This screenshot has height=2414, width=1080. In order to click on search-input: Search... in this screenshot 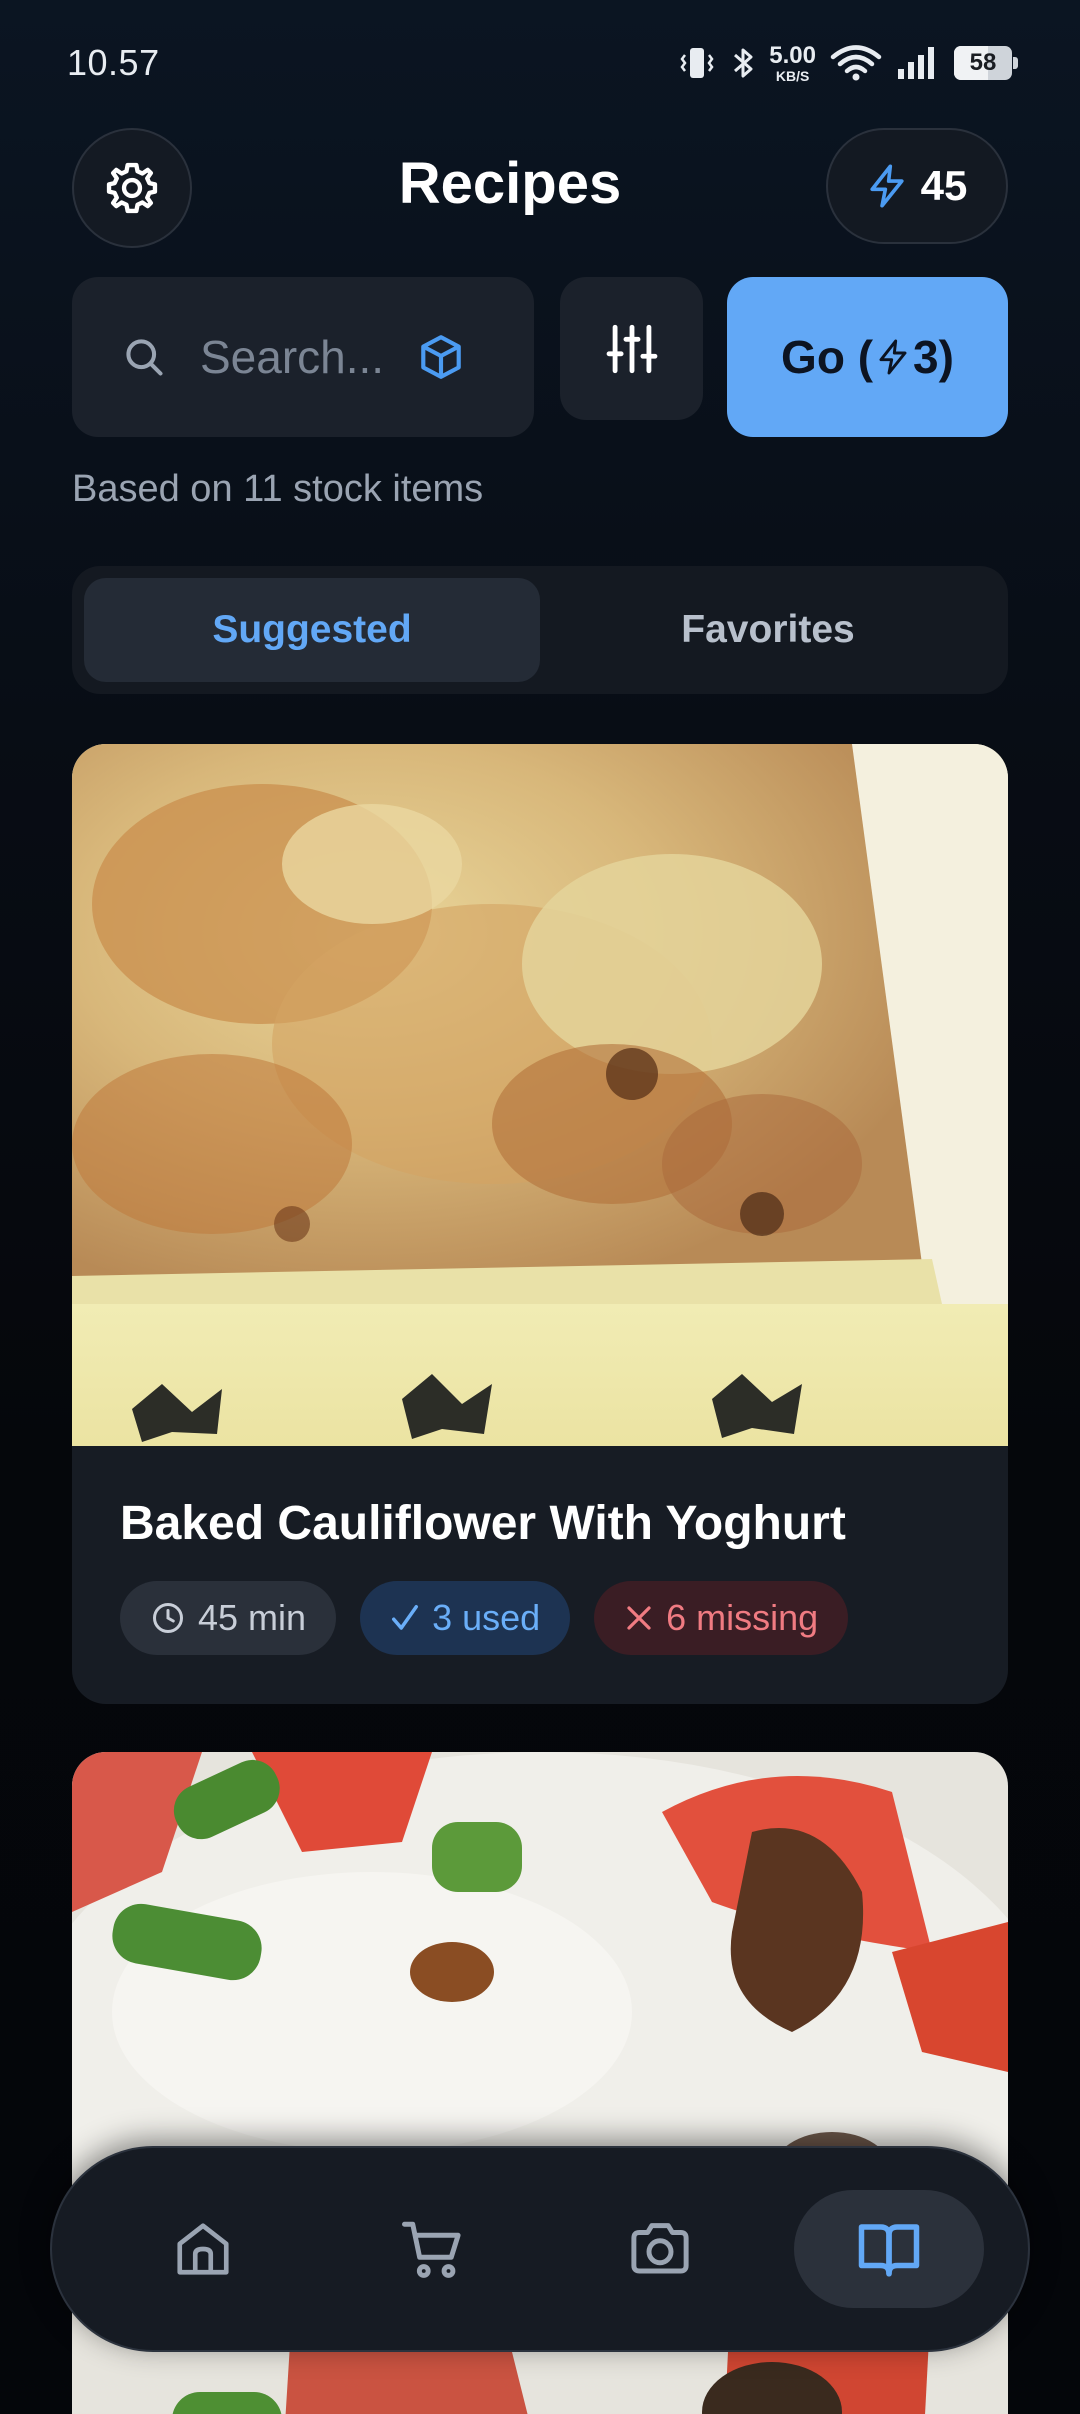, I will do `click(303, 357)`.